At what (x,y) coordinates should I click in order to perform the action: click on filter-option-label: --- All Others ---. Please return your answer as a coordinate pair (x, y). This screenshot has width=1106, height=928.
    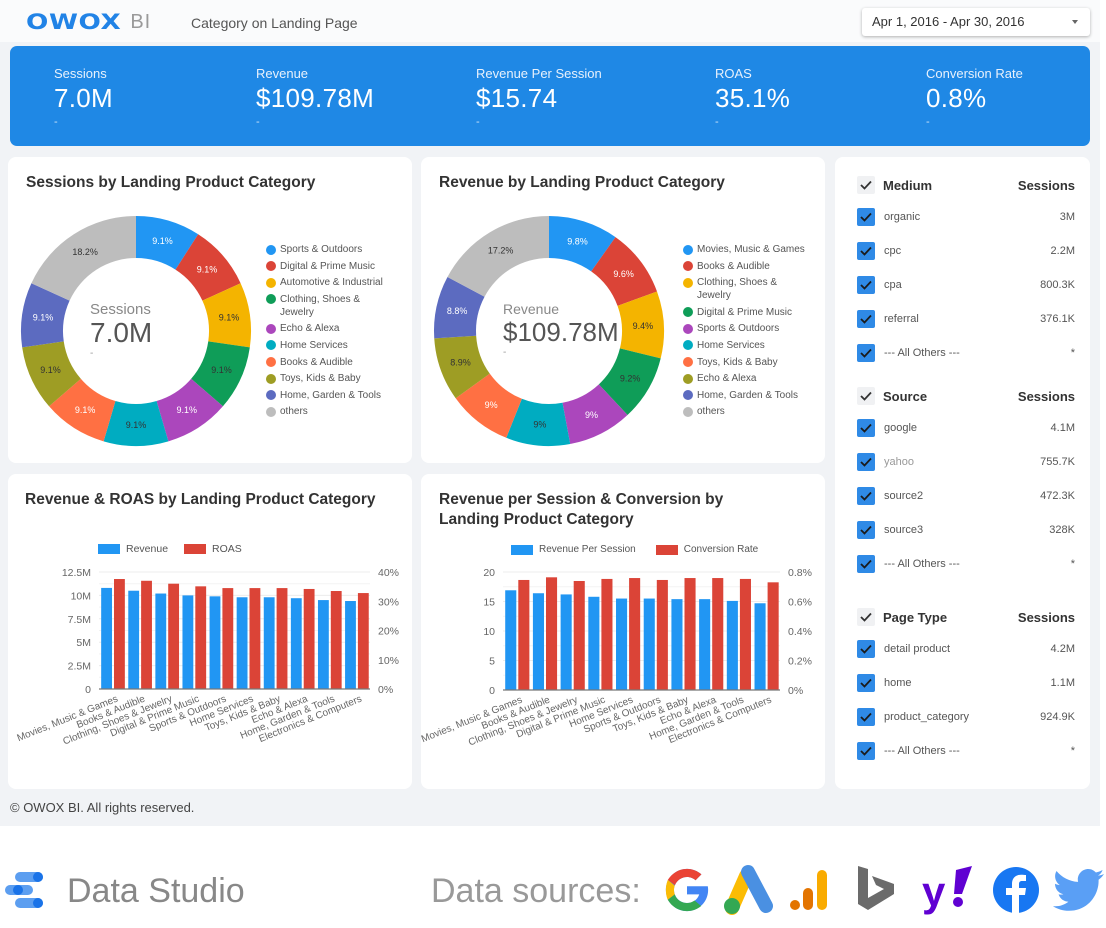
    Looking at the image, I should click on (922, 751).